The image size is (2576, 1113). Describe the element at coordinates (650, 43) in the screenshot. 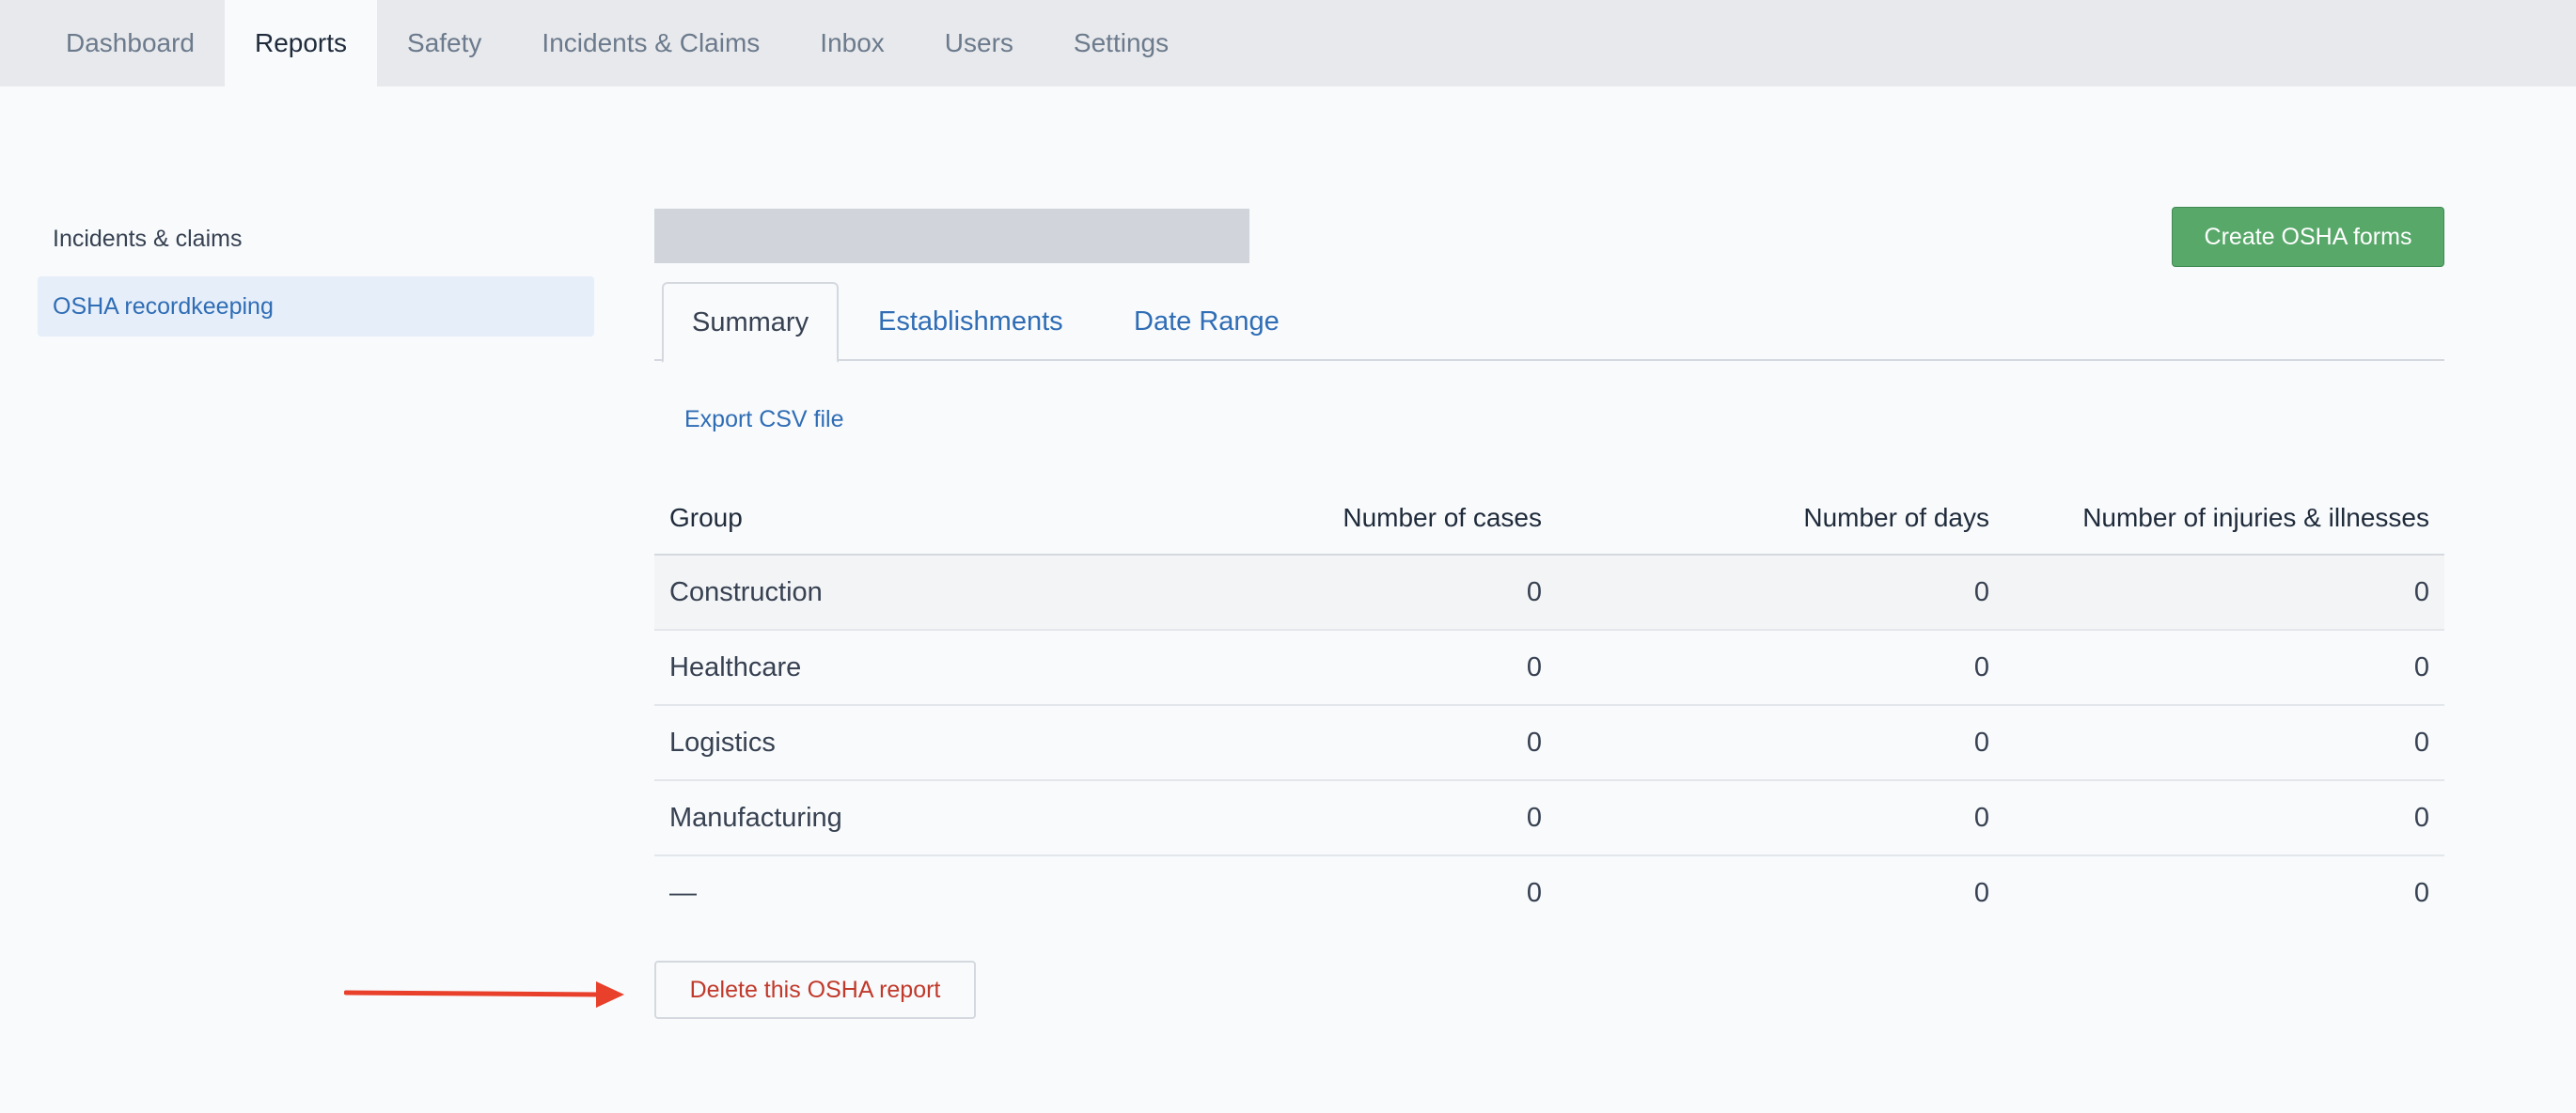

I see `nav-incidents-claims: Incidents & Claims` at that location.